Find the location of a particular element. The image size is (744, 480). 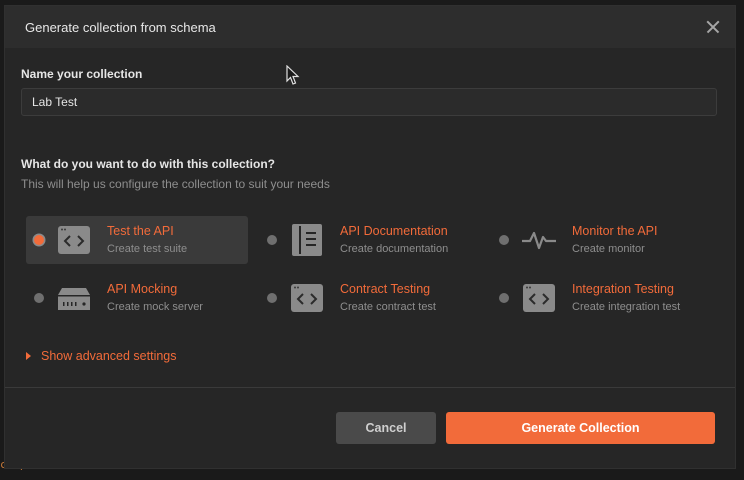

option-subtitle: Create test suite is located at coordinates (147, 249).